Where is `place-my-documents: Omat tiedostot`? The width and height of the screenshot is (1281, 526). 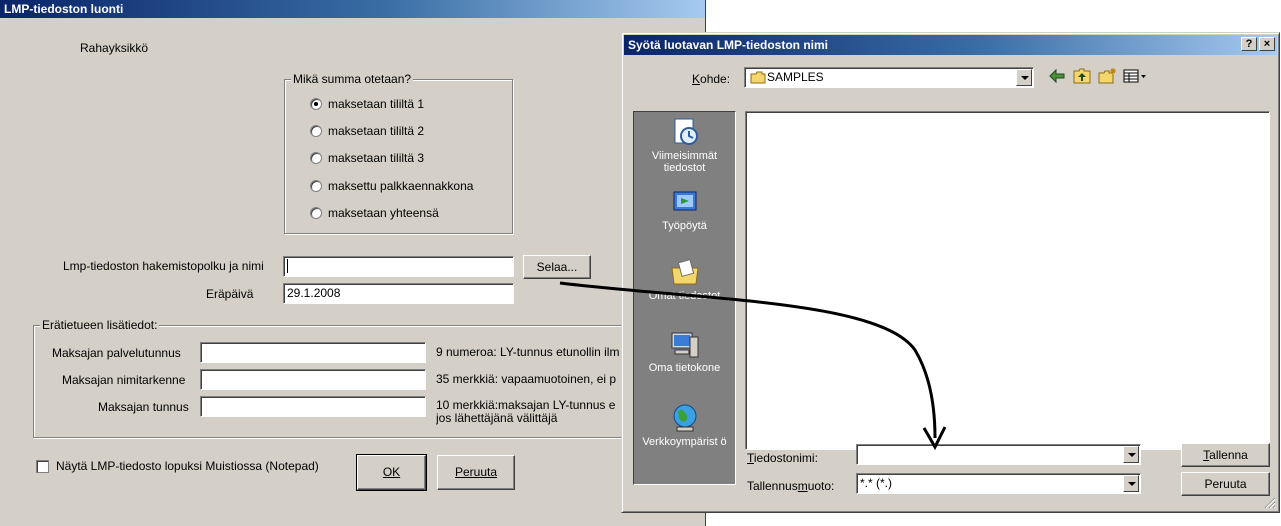
place-my-documents: Omat tiedostot is located at coordinates (684, 279).